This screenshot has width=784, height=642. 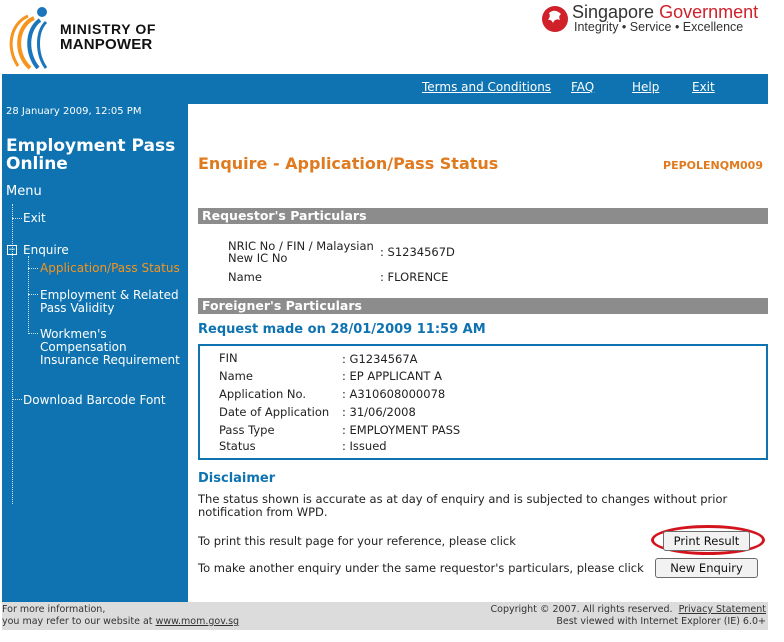 I want to click on request-made-timestamp: Request made on 28/01/2009 11:59 AM, so click(x=342, y=329).